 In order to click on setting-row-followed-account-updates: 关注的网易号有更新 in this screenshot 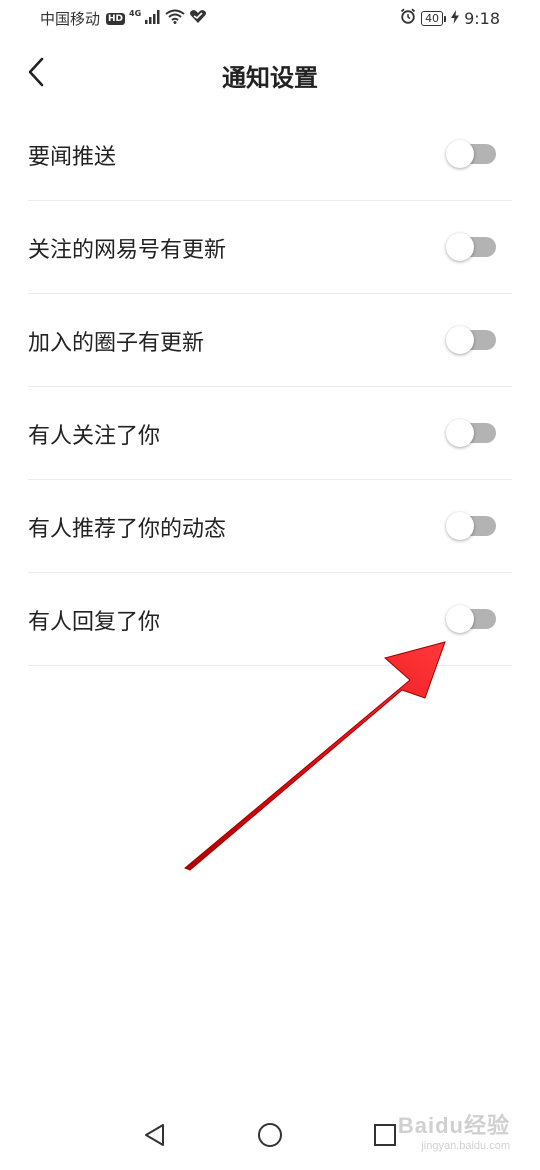, I will do `click(270, 247)`.